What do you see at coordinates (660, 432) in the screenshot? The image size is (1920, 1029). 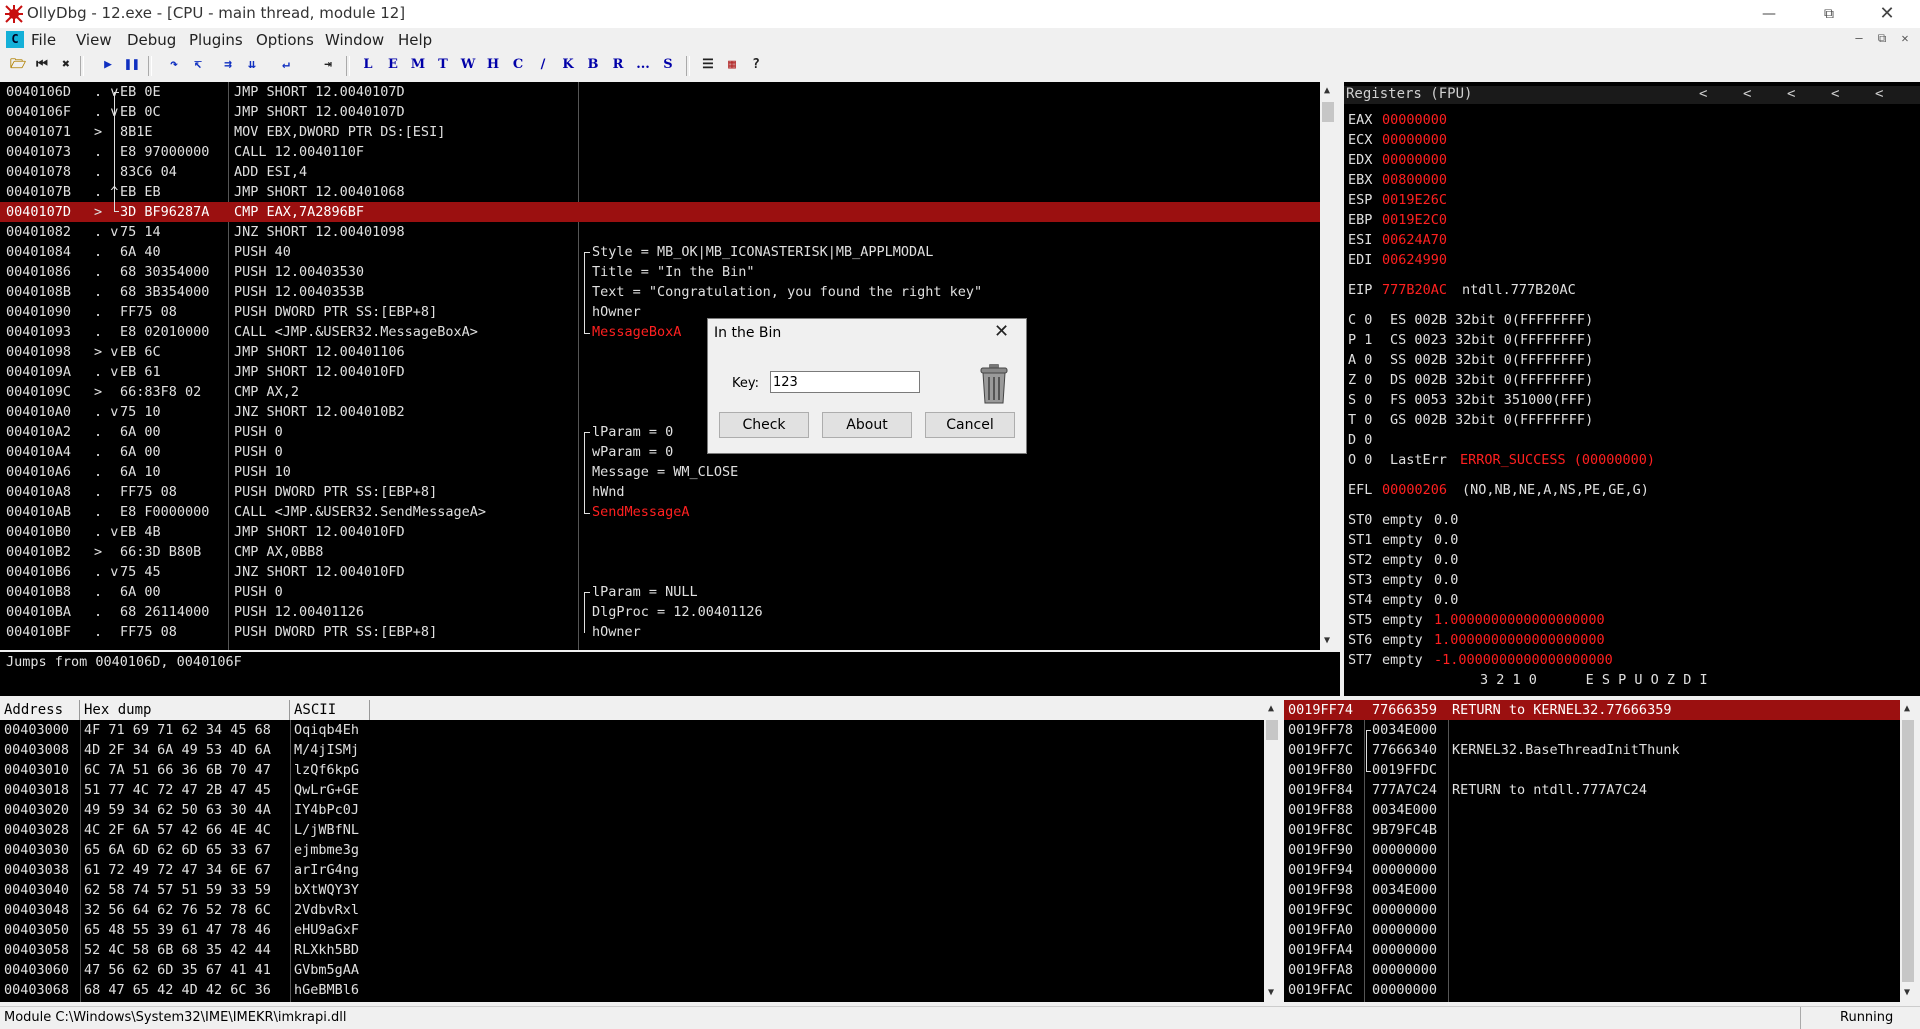 I see `disasm-row: 004010A2. 6A 00 PUSH 0 lParam = 0` at bounding box center [660, 432].